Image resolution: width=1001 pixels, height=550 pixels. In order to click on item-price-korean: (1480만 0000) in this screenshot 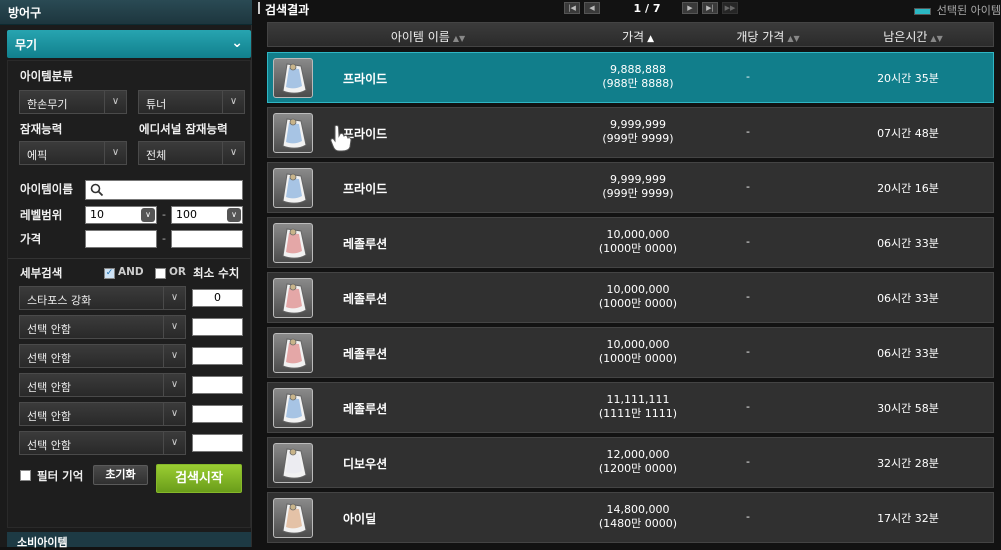, I will do `click(638, 523)`.